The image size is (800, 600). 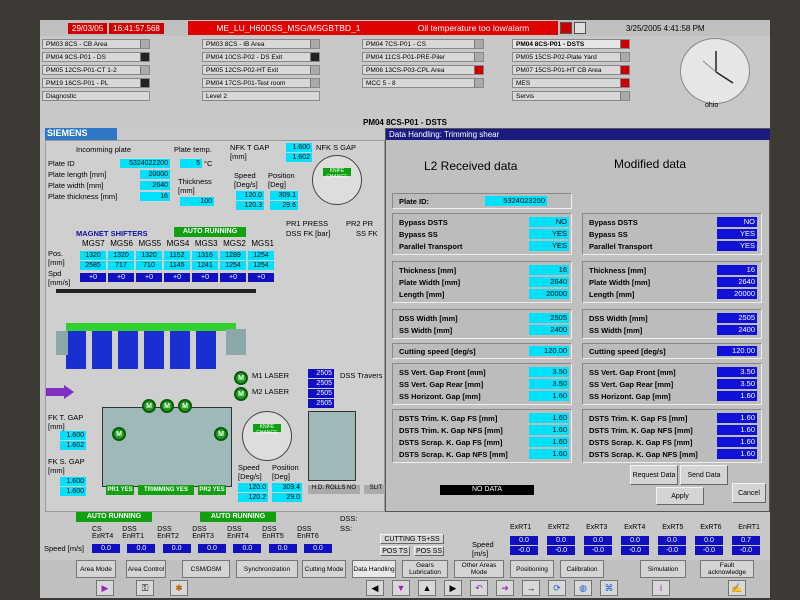 What do you see at coordinates (479, 569) in the screenshot?
I see `menu-other-areas-mode: Other Areas Mode` at bounding box center [479, 569].